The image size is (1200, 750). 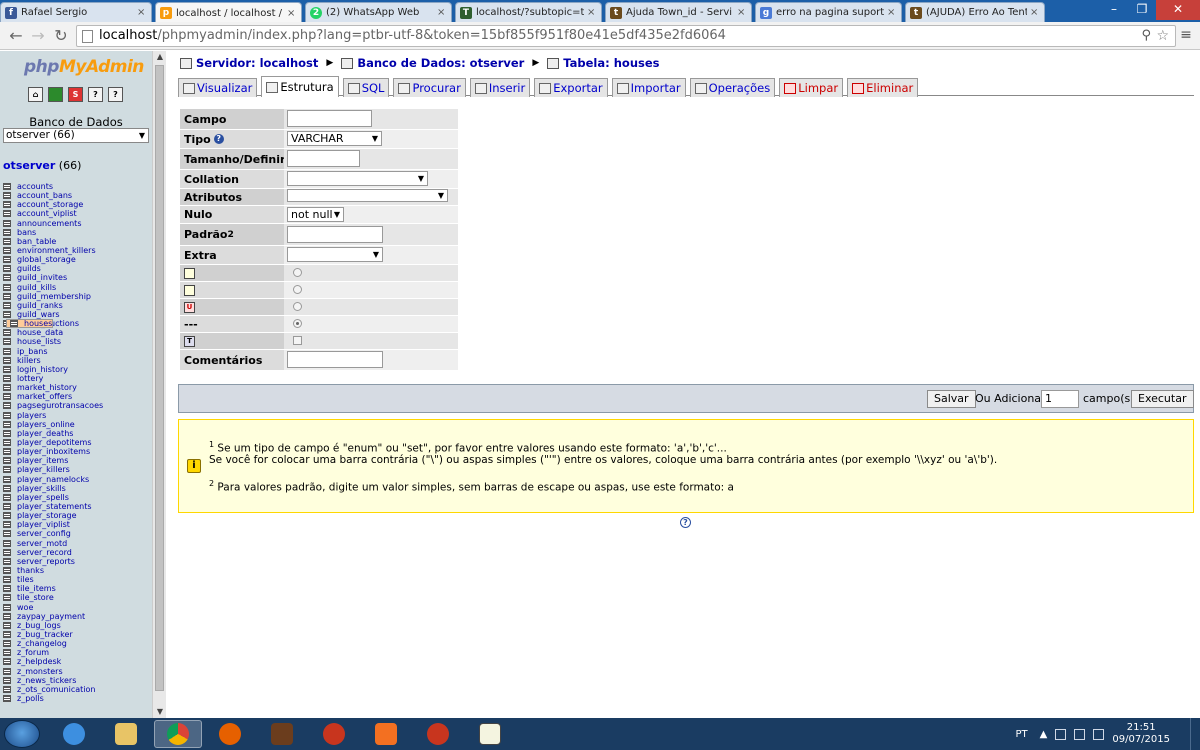 I want to click on chart-app-icon, so click(x=490, y=734).